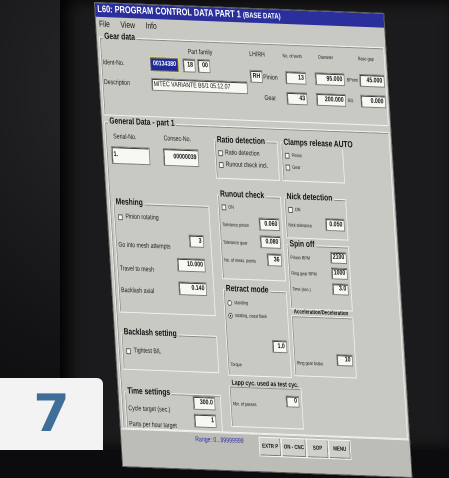 The image size is (449, 478). I want to click on ring-brake-label: Ring gear brake, so click(310, 364).